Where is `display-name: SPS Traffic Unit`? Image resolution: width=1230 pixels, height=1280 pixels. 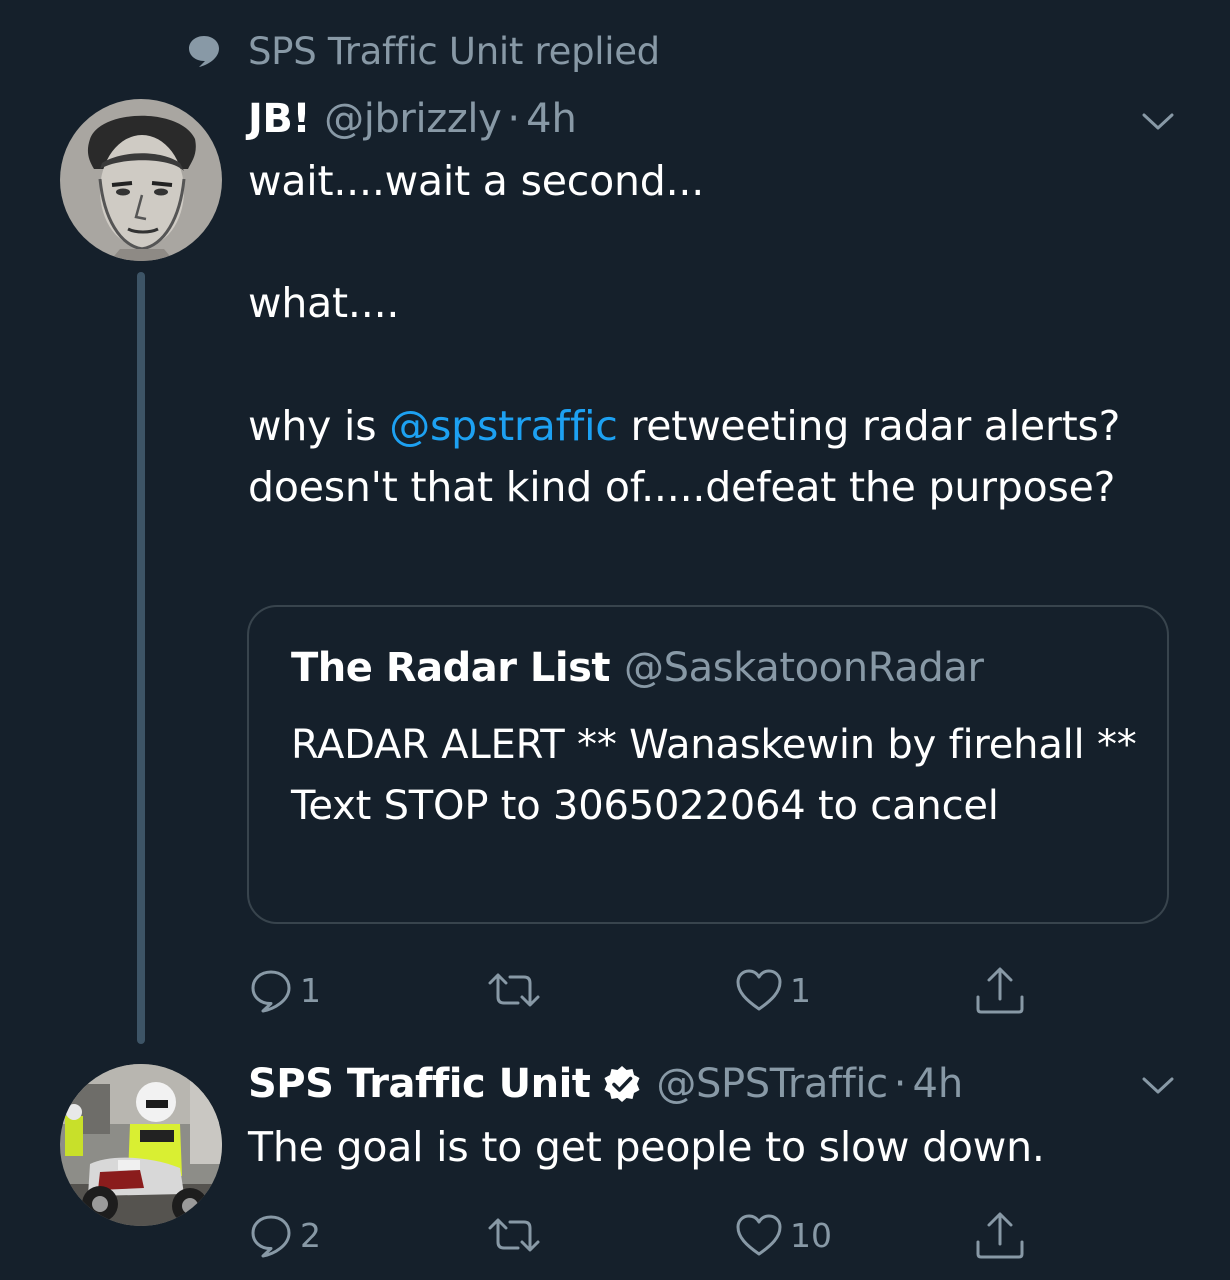
display-name: SPS Traffic Unit is located at coordinates (419, 1084).